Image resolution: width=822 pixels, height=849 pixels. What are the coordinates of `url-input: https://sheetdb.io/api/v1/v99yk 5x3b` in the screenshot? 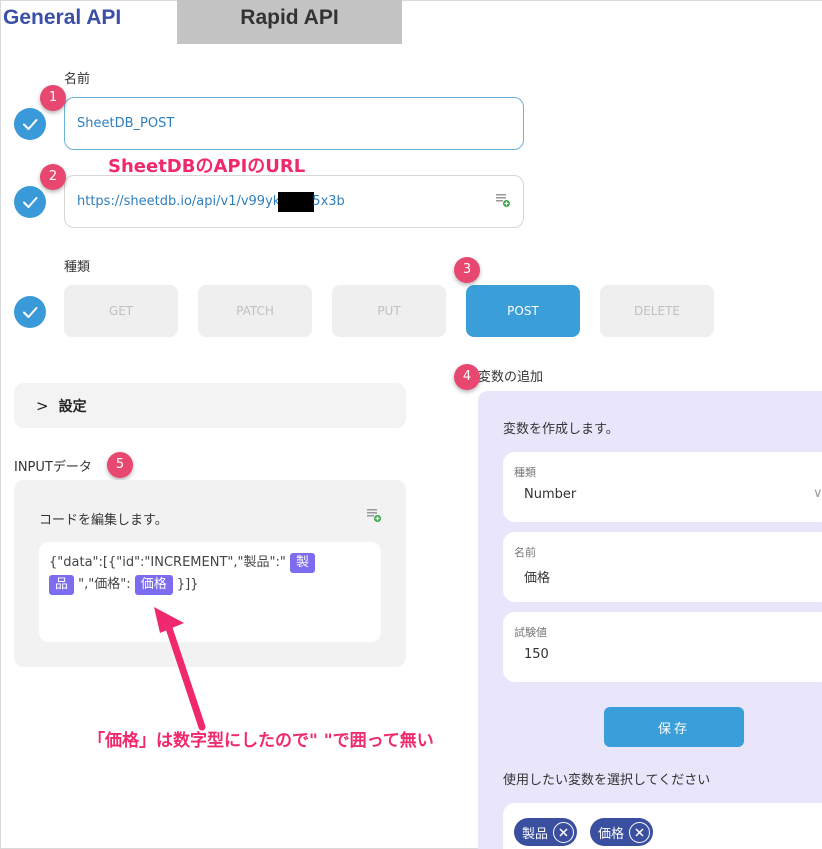 It's located at (294, 201).